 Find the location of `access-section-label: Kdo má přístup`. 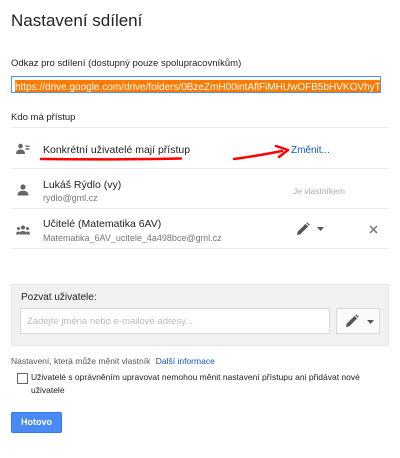

access-section-label: Kdo má přístup is located at coordinates (43, 117).